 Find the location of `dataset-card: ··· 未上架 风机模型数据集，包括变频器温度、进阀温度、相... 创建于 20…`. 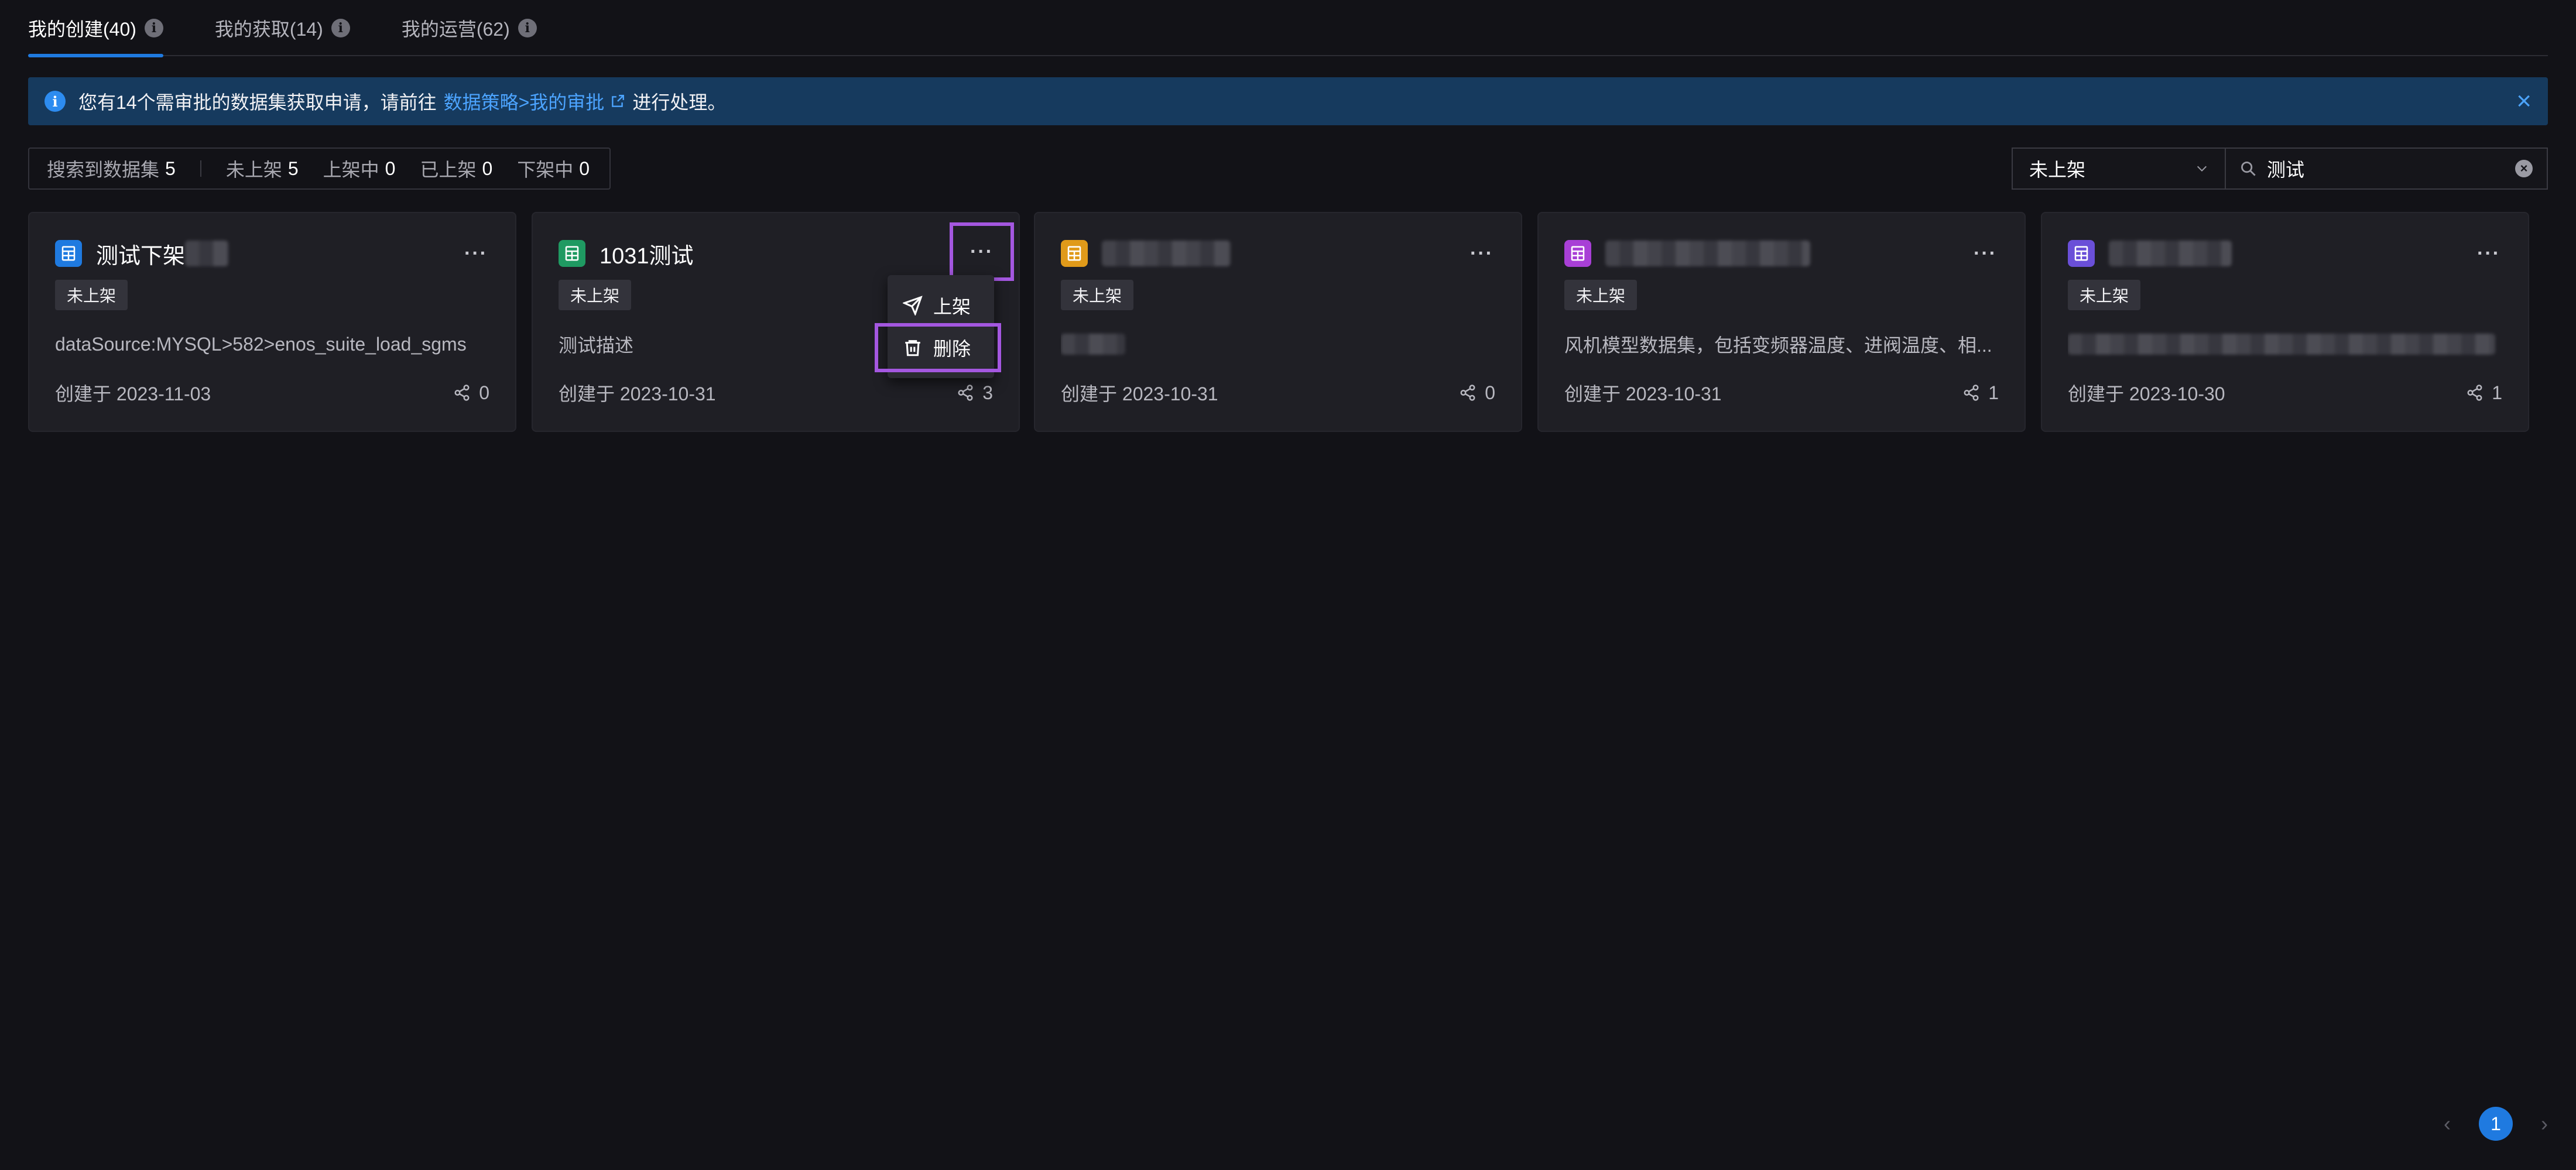

dataset-card: ··· 未上架 风机模型数据集，包括变频器温度、进阀温度、相... 创建于 20… is located at coordinates (1781, 322).